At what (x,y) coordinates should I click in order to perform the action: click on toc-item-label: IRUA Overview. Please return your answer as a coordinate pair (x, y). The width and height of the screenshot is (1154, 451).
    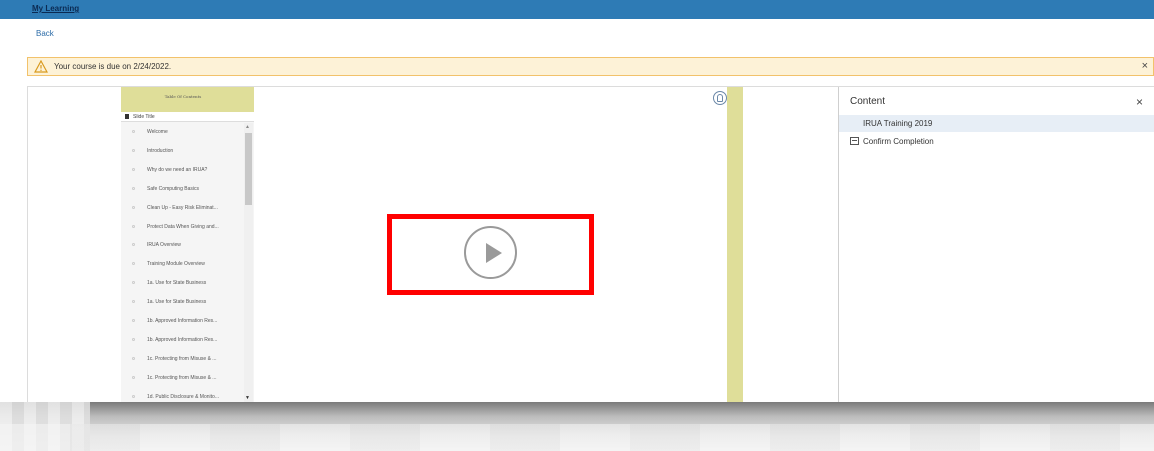
    Looking at the image, I should click on (164, 245).